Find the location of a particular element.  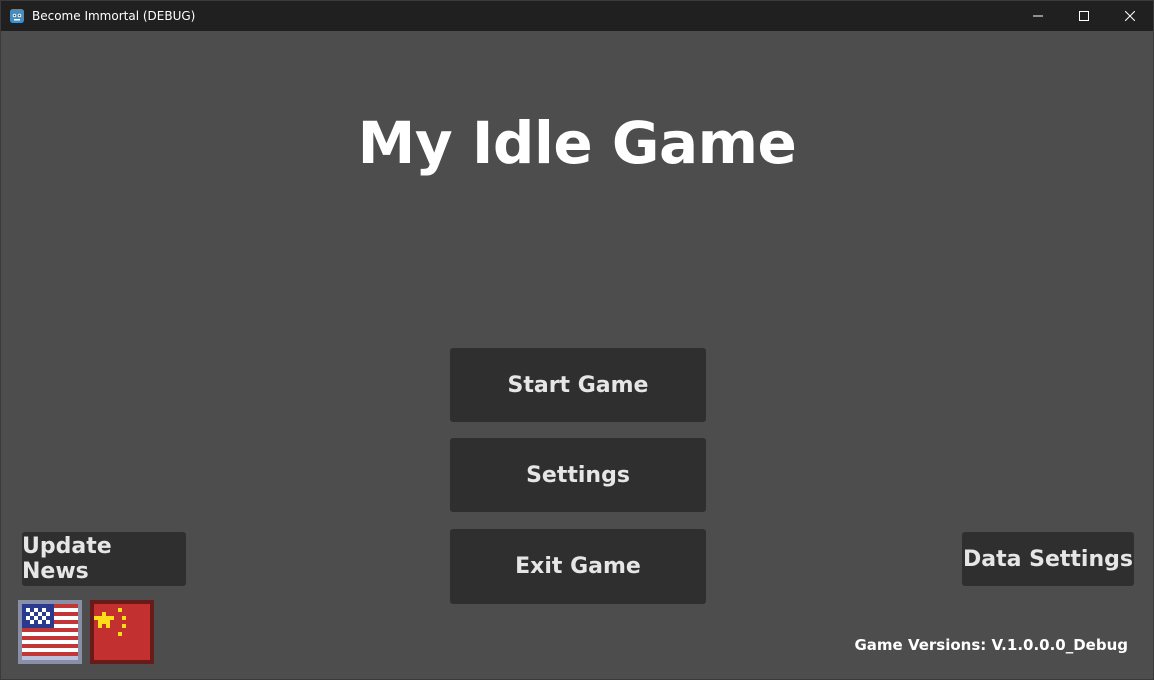

window-title: Become Immortal (DEBUG) is located at coordinates (114, 16).